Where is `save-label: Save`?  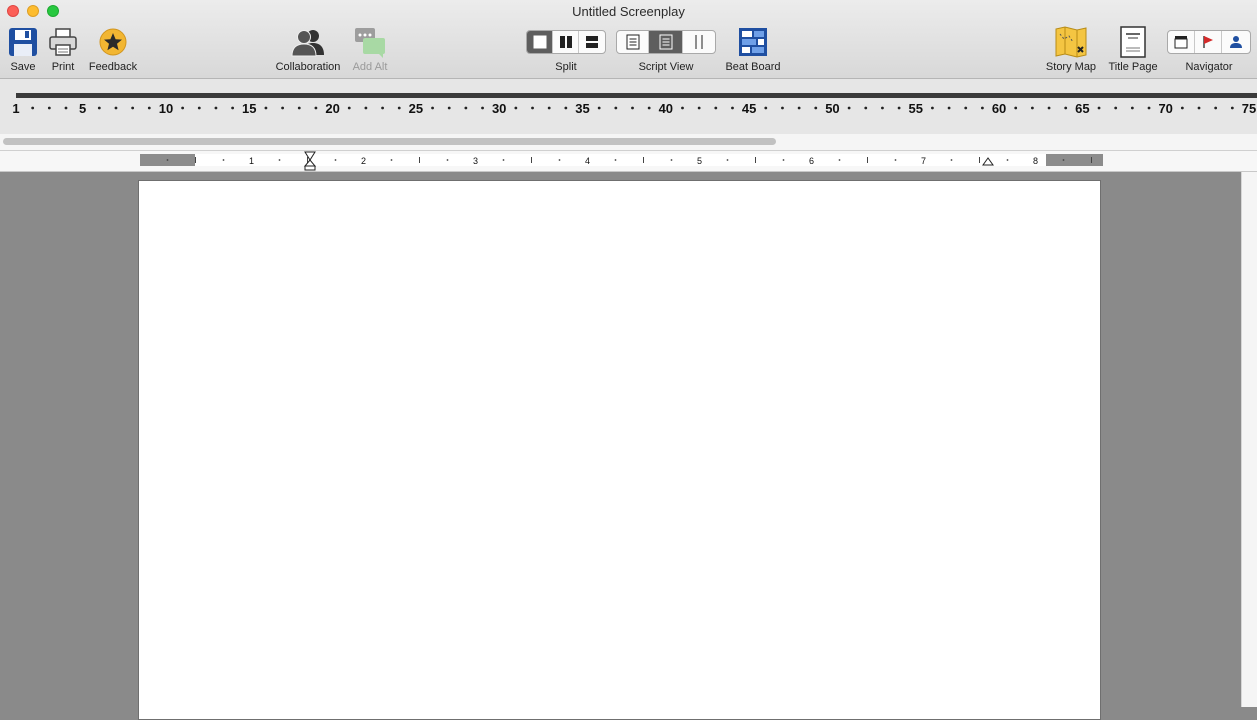 save-label: Save is located at coordinates (23, 67).